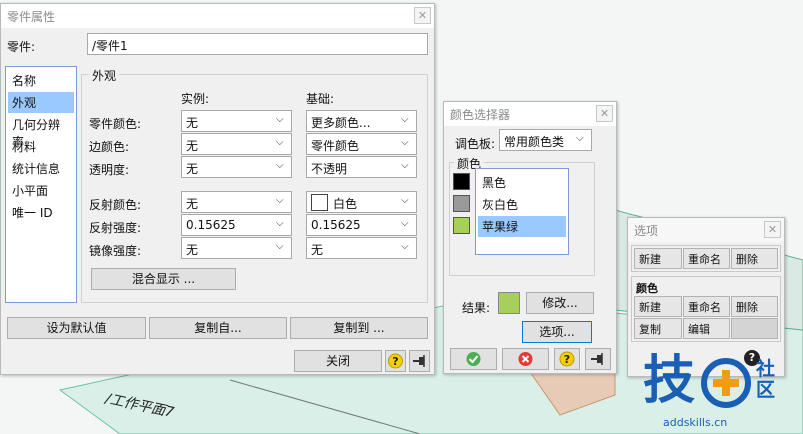 The width and height of the screenshot is (803, 434). I want to click on mirror-strength-instance-select: 无 ⌵, so click(236, 248).